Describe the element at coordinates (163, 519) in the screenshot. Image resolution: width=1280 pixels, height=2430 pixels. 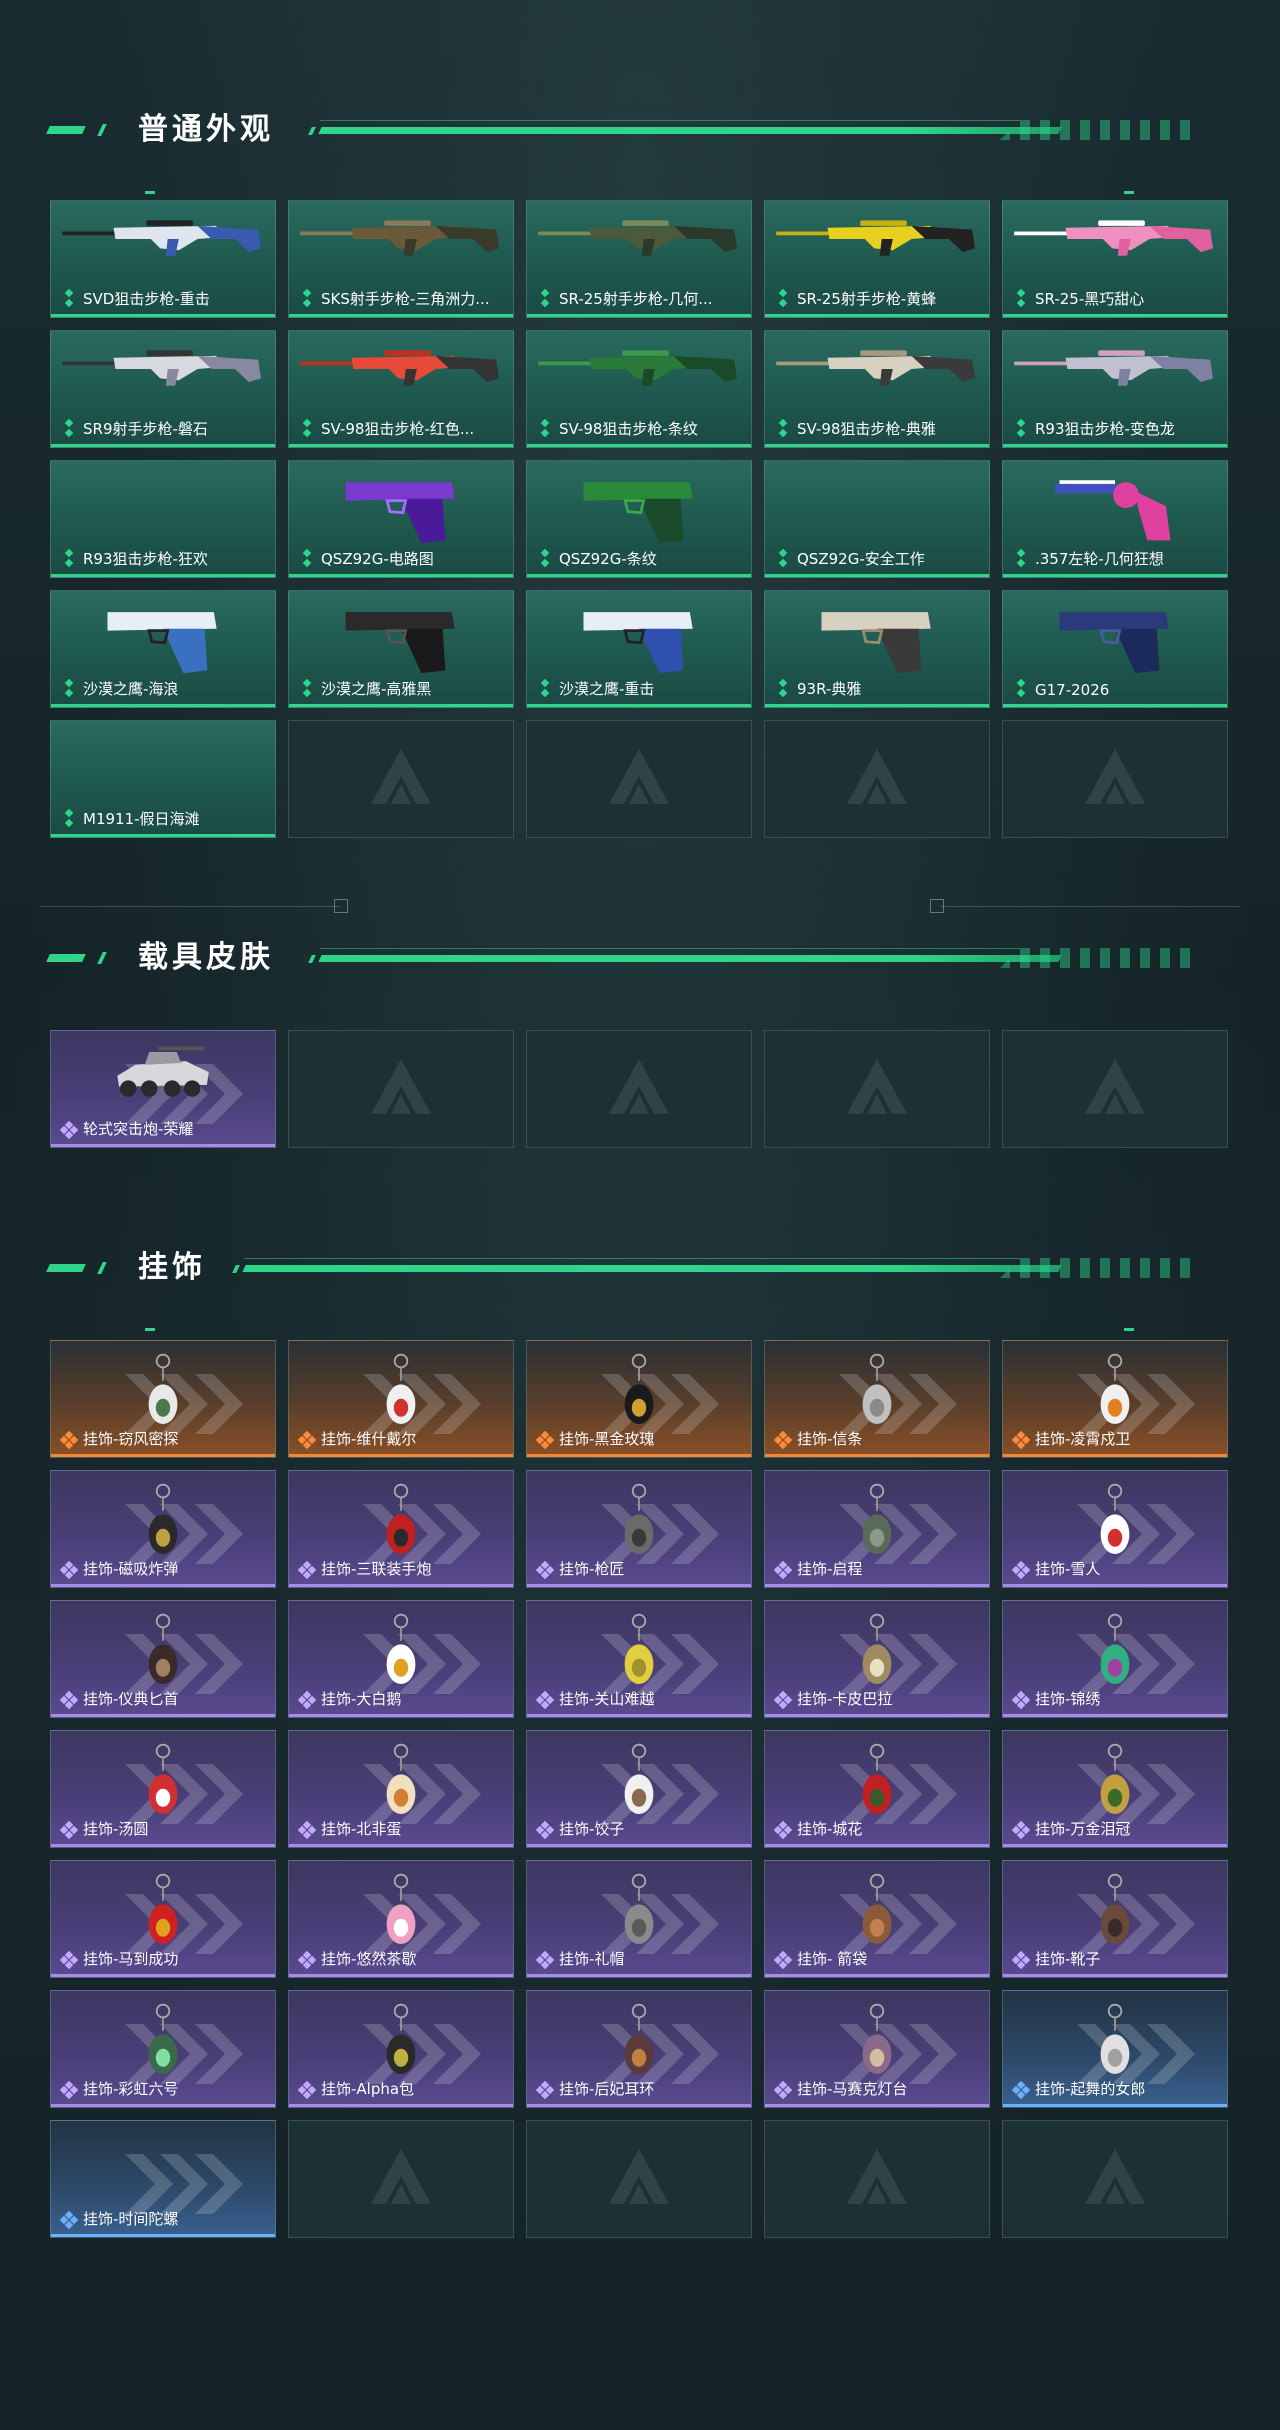
I see `item-card: R93狙击步枪-狂欢` at that location.